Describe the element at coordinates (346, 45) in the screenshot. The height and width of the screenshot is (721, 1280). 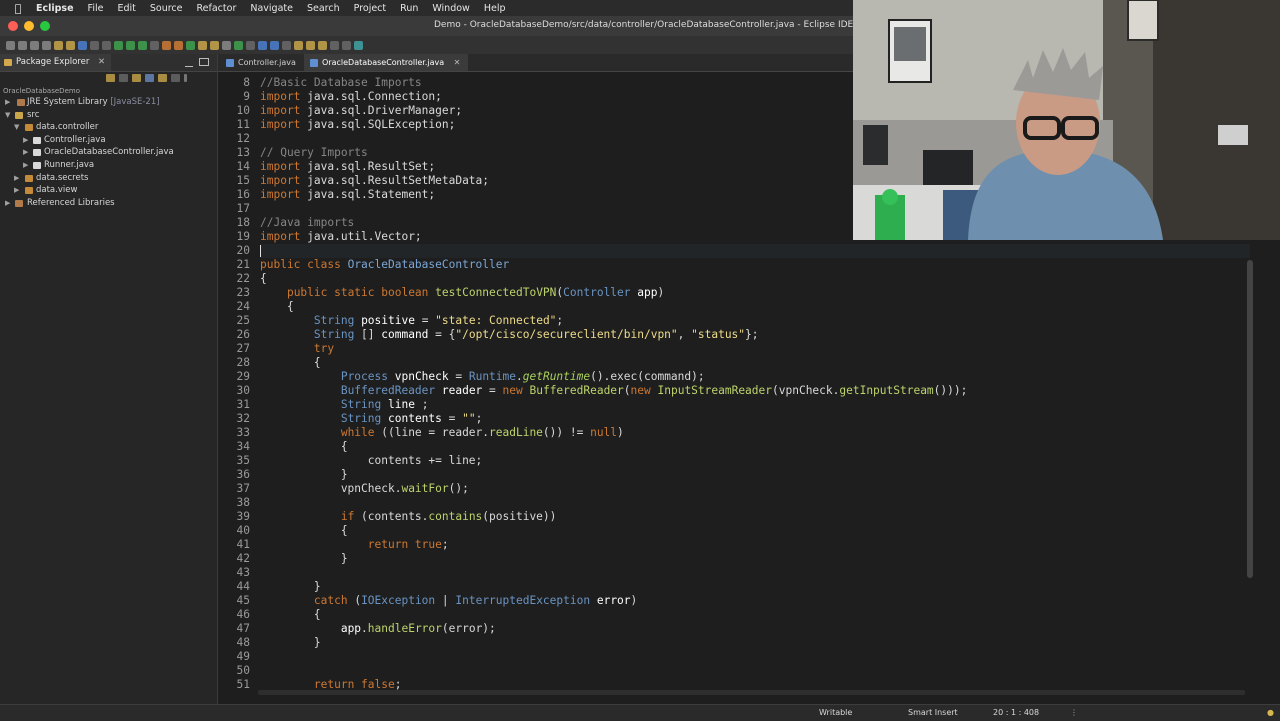
I see `history-icon` at that location.